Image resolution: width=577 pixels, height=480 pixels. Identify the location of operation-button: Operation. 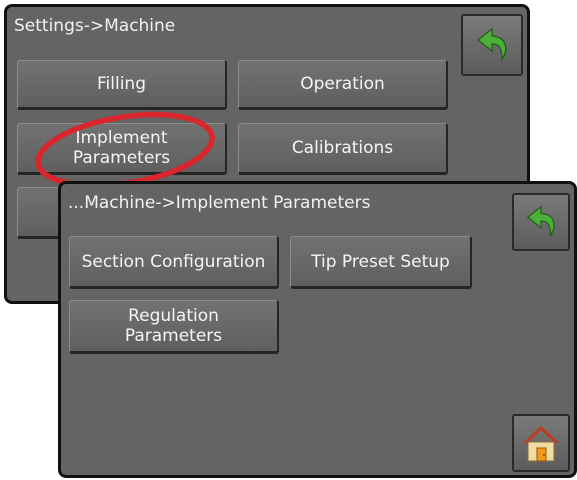
(343, 85).